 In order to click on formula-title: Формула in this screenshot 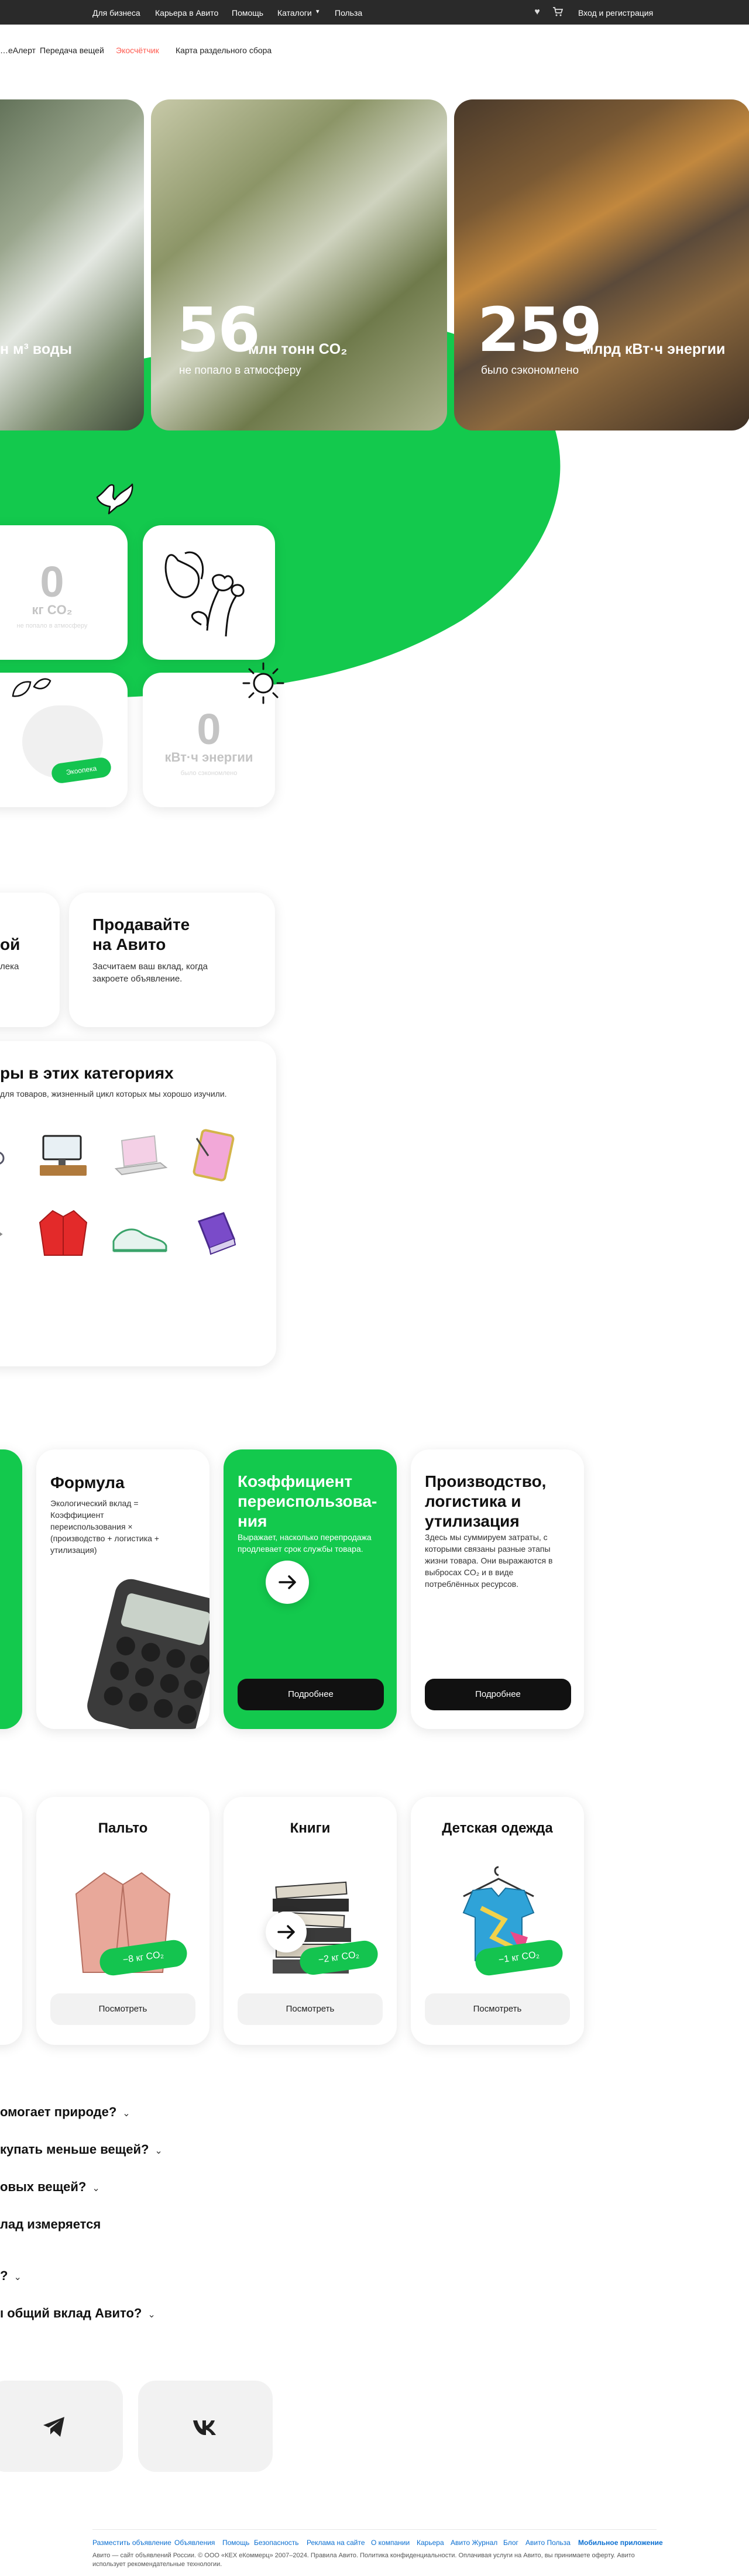, I will do `click(88, 1482)`.